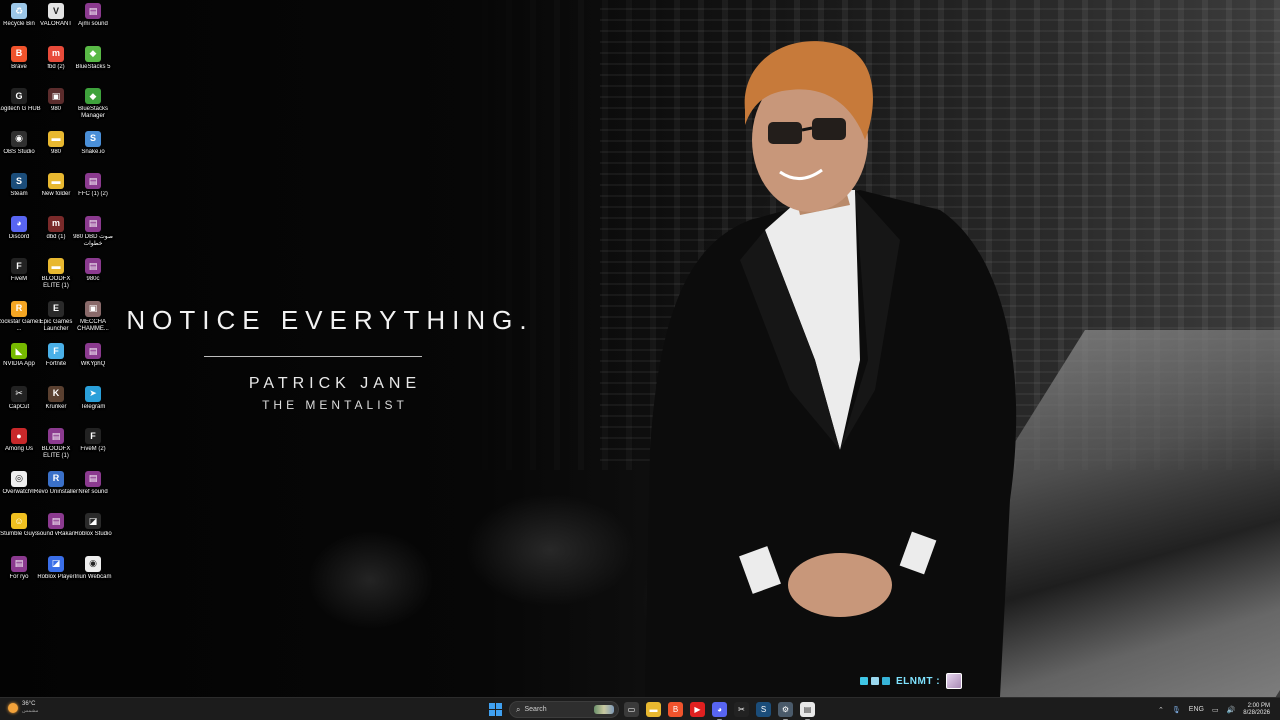  Describe the element at coordinates (19, 11) in the screenshot. I see `recycle-bin-icon: ♻` at that location.